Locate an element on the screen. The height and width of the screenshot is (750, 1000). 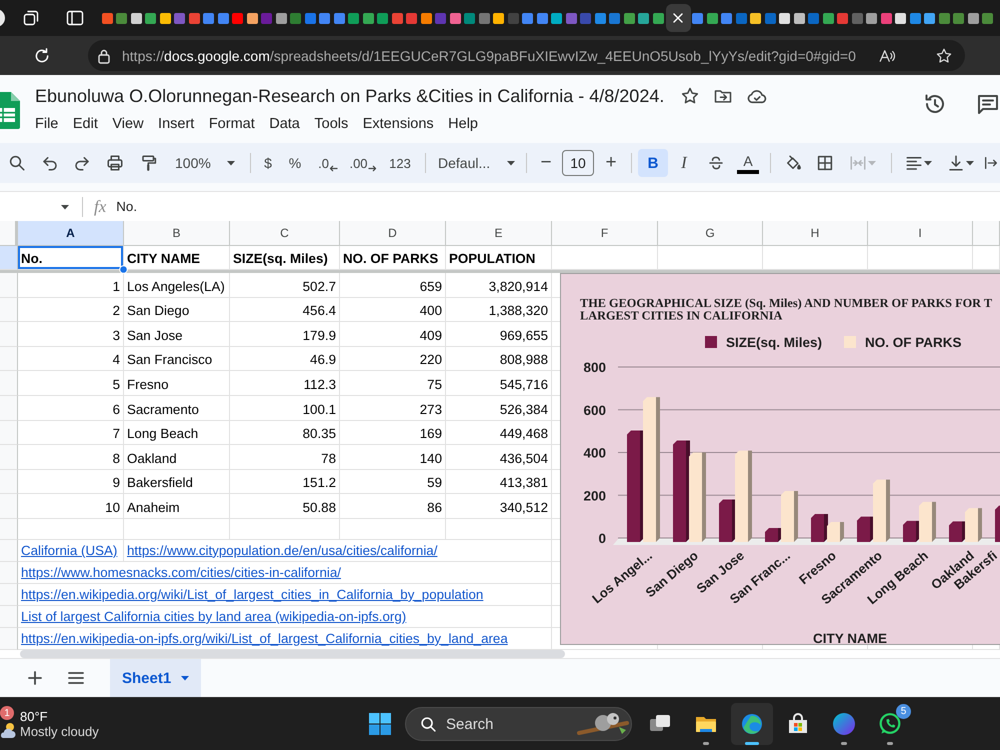
menu-item: Data is located at coordinates (284, 124).